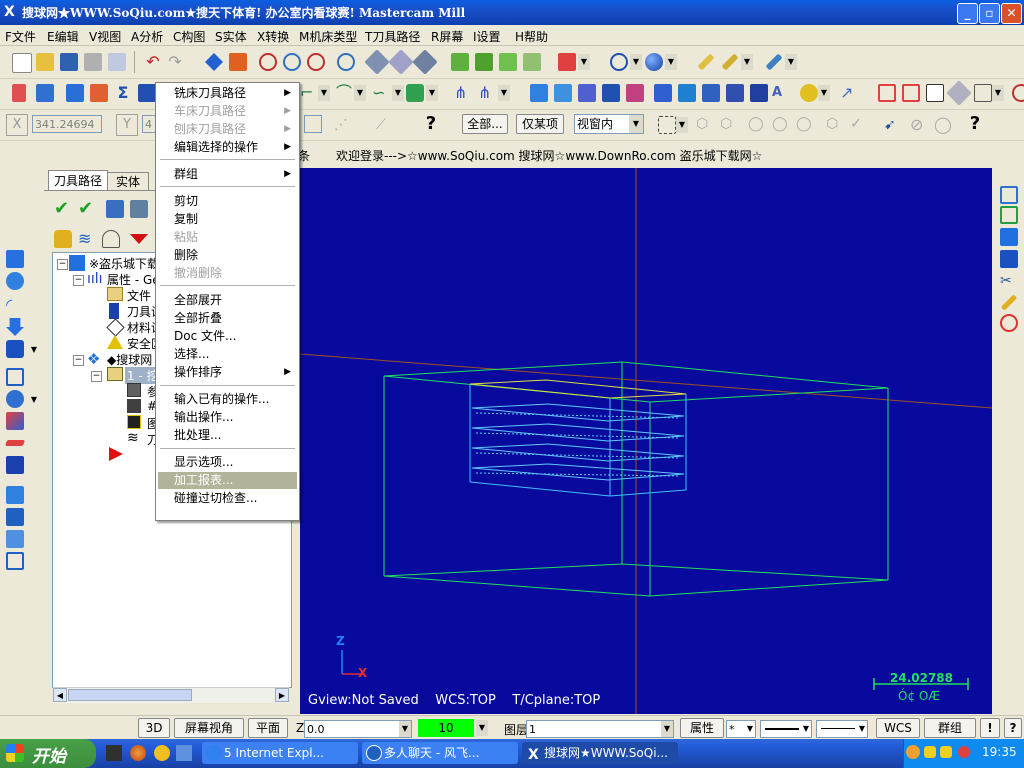  Describe the element at coordinates (516, 729) in the screenshot. I see `level-label: 图层` at that location.